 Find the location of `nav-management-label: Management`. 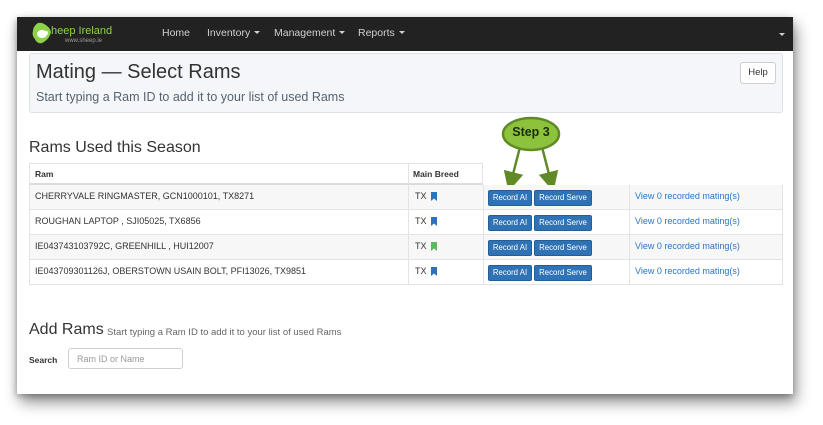

nav-management-label: Management is located at coordinates (305, 33).